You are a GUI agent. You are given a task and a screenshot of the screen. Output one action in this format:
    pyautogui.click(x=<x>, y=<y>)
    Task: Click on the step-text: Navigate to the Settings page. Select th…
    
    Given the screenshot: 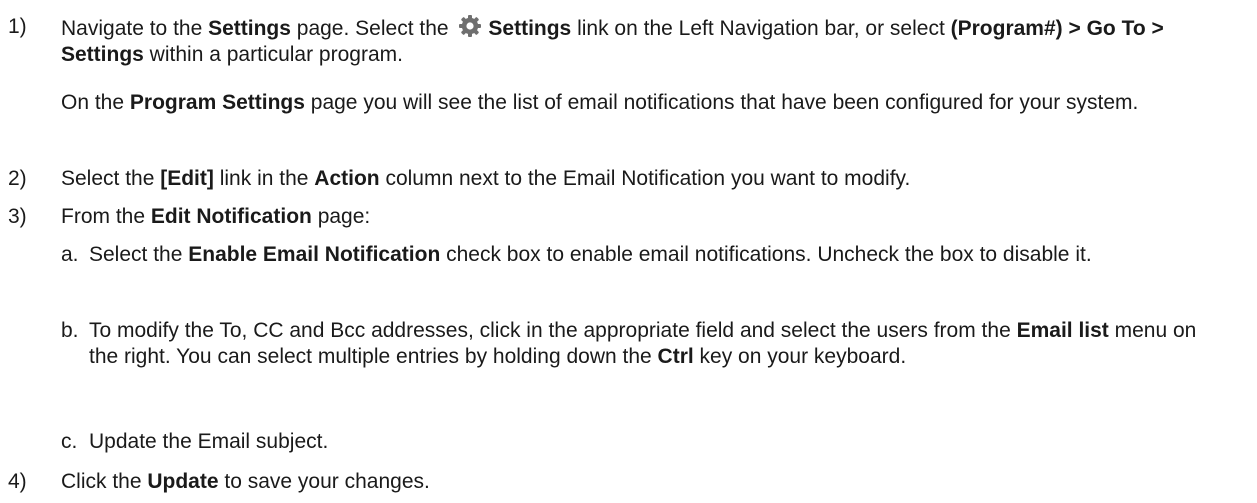 What is the action you would take?
    pyautogui.click(x=656, y=41)
    